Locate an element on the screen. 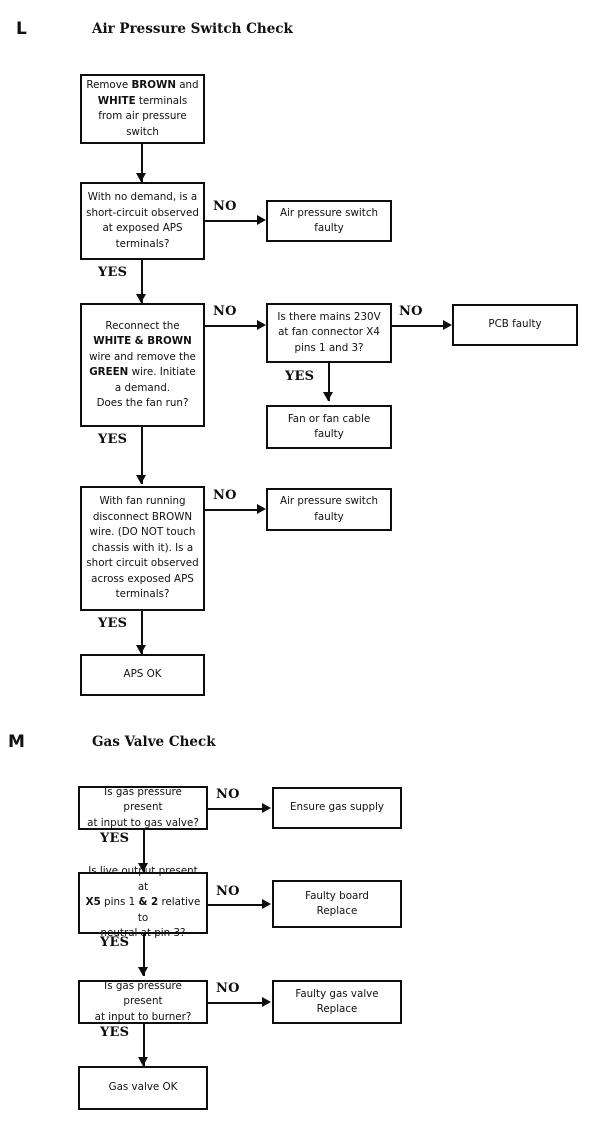 The height and width of the screenshot is (1128, 604). connector-q2-no is located at coordinates (233, 326).